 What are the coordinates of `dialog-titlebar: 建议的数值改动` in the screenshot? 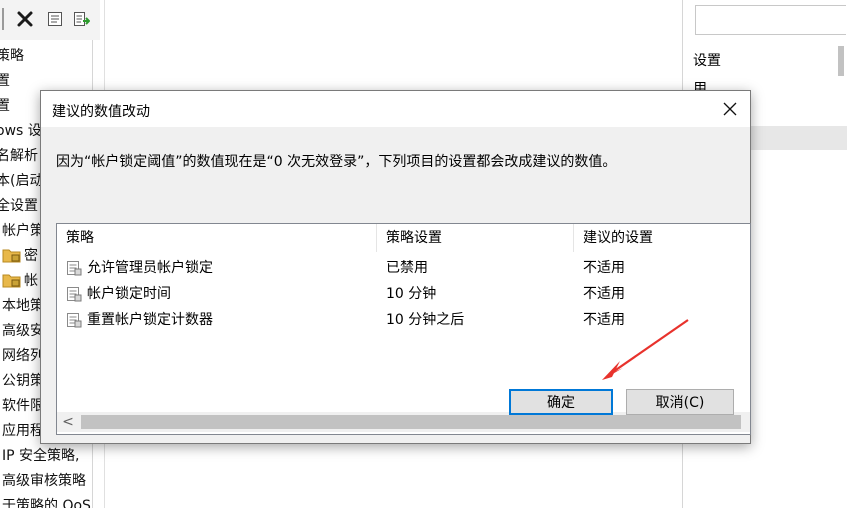 It's located at (395, 109).